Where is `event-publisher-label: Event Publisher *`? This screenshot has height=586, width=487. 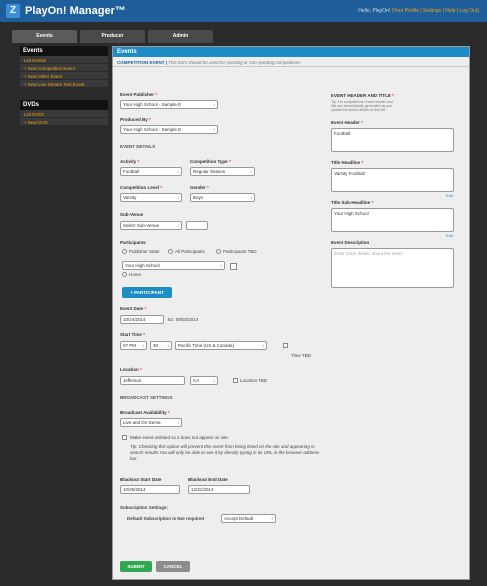 event-publisher-label: Event Publisher * is located at coordinates (139, 94).